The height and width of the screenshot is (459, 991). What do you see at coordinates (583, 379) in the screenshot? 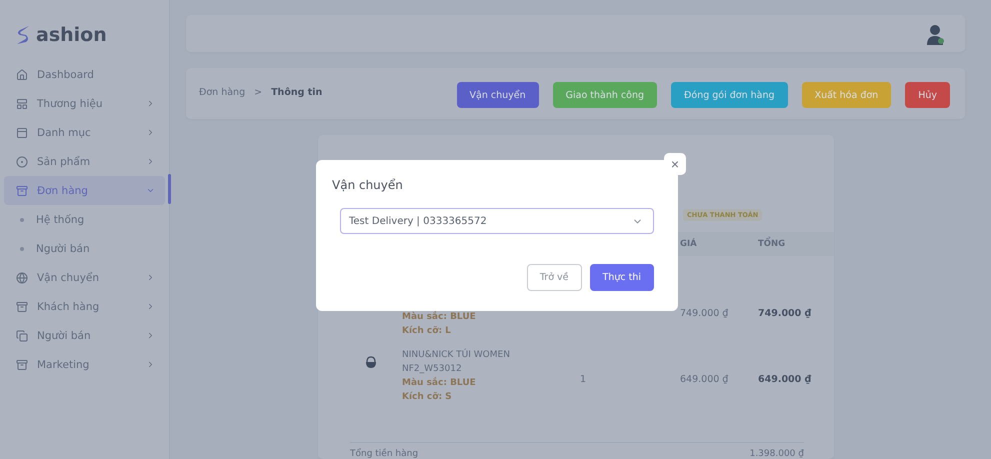
I see `table-cell: 1` at bounding box center [583, 379].